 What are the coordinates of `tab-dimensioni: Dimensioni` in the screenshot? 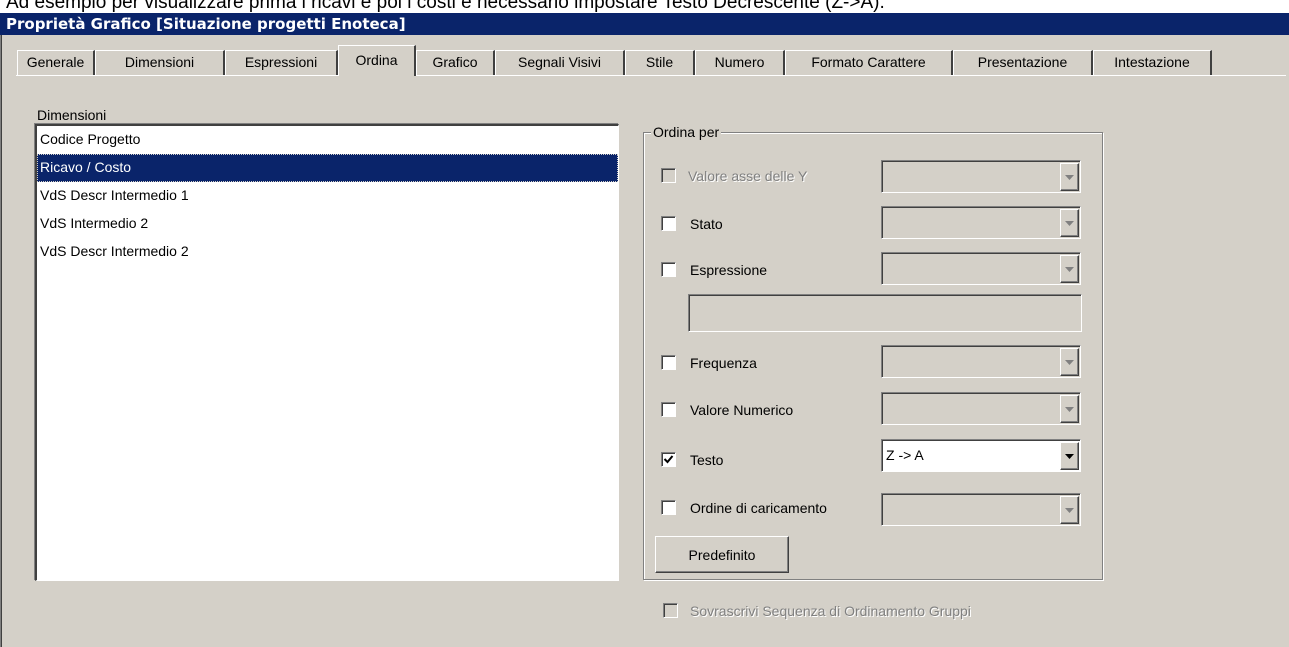 It's located at (160, 62).